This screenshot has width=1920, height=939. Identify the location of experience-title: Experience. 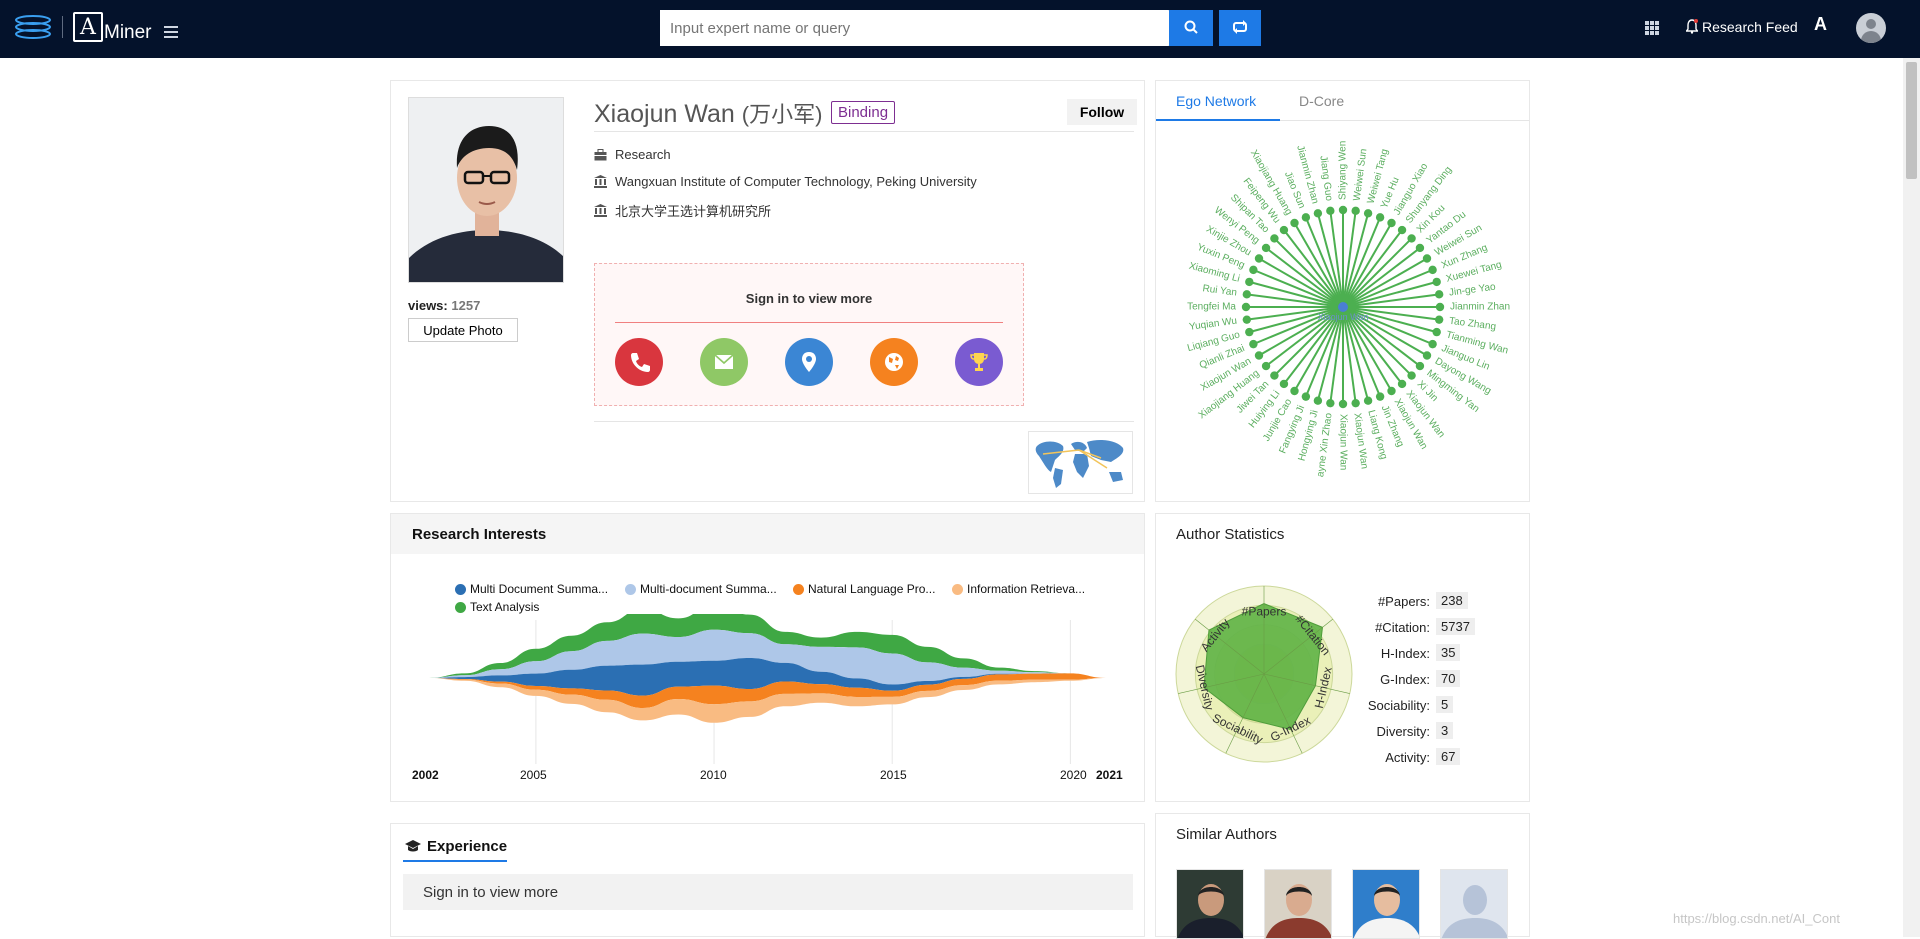
(456, 846).